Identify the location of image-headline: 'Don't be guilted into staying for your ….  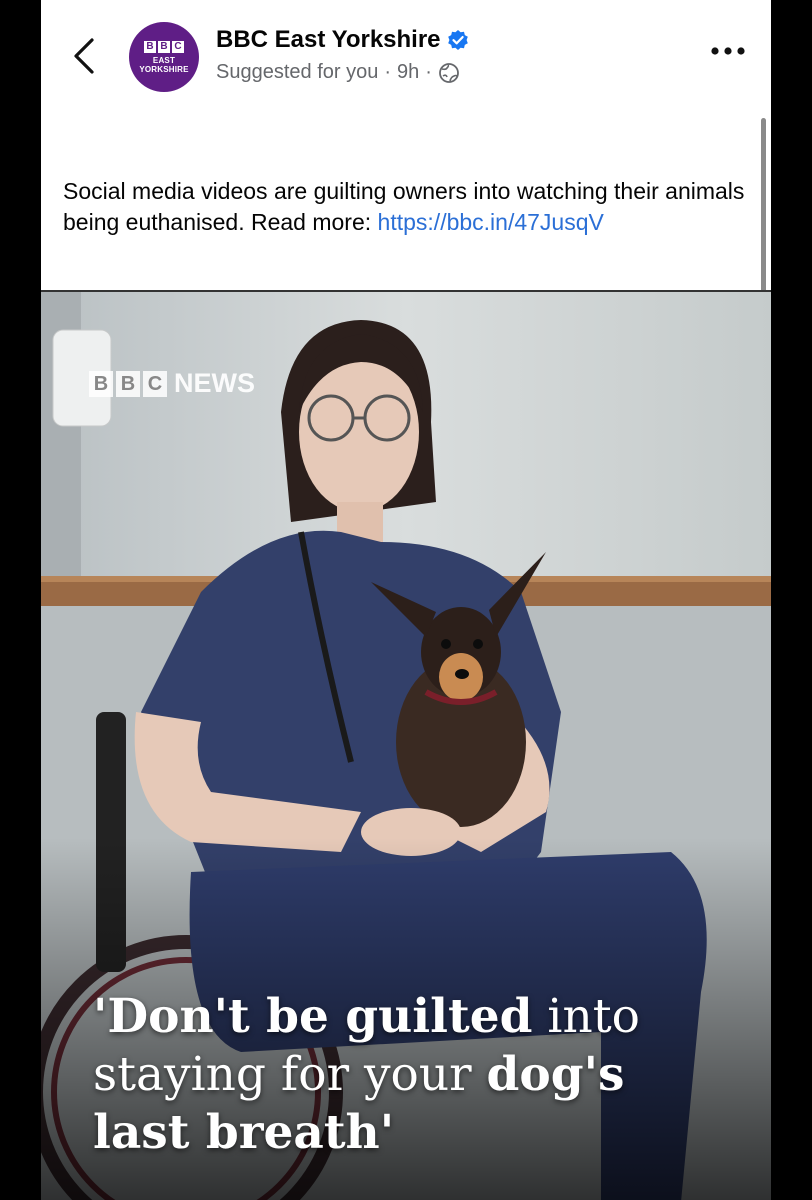
(366, 1074).